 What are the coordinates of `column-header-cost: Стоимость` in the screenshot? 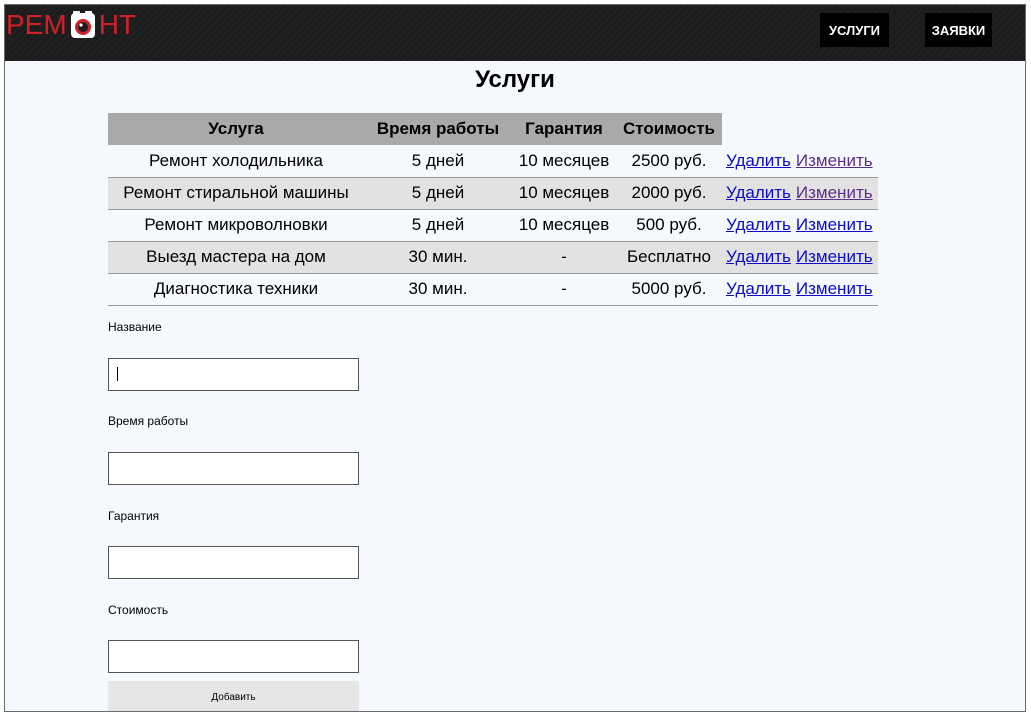 It's located at (669, 129).